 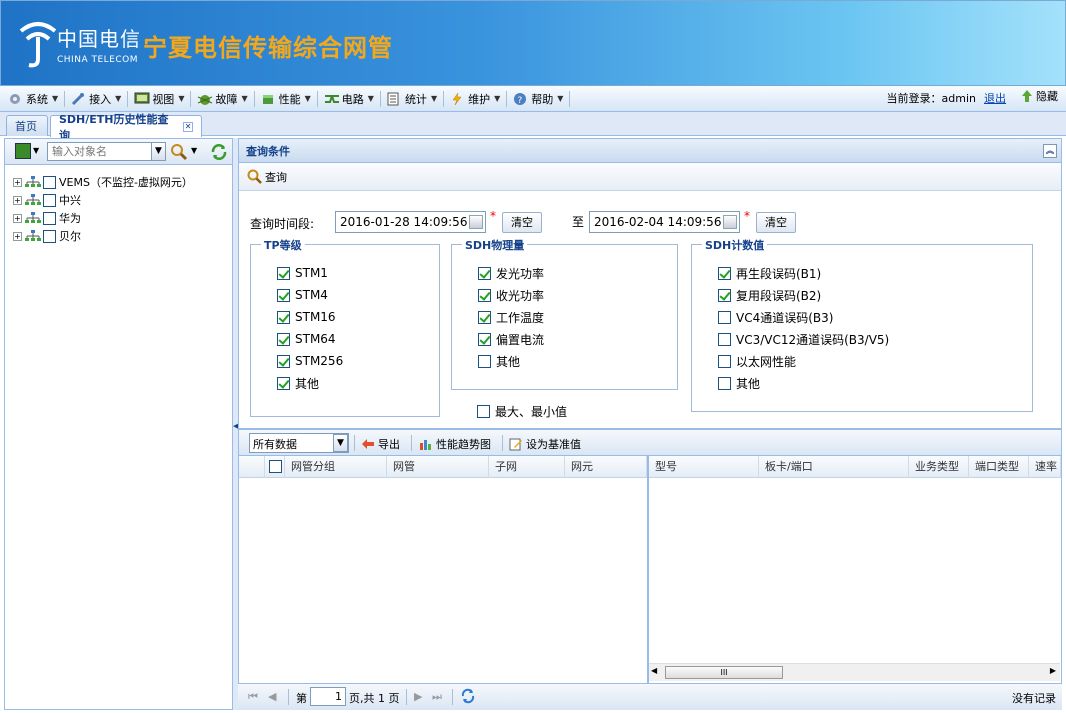 I want to click on count-option: 其他, so click(x=739, y=383).